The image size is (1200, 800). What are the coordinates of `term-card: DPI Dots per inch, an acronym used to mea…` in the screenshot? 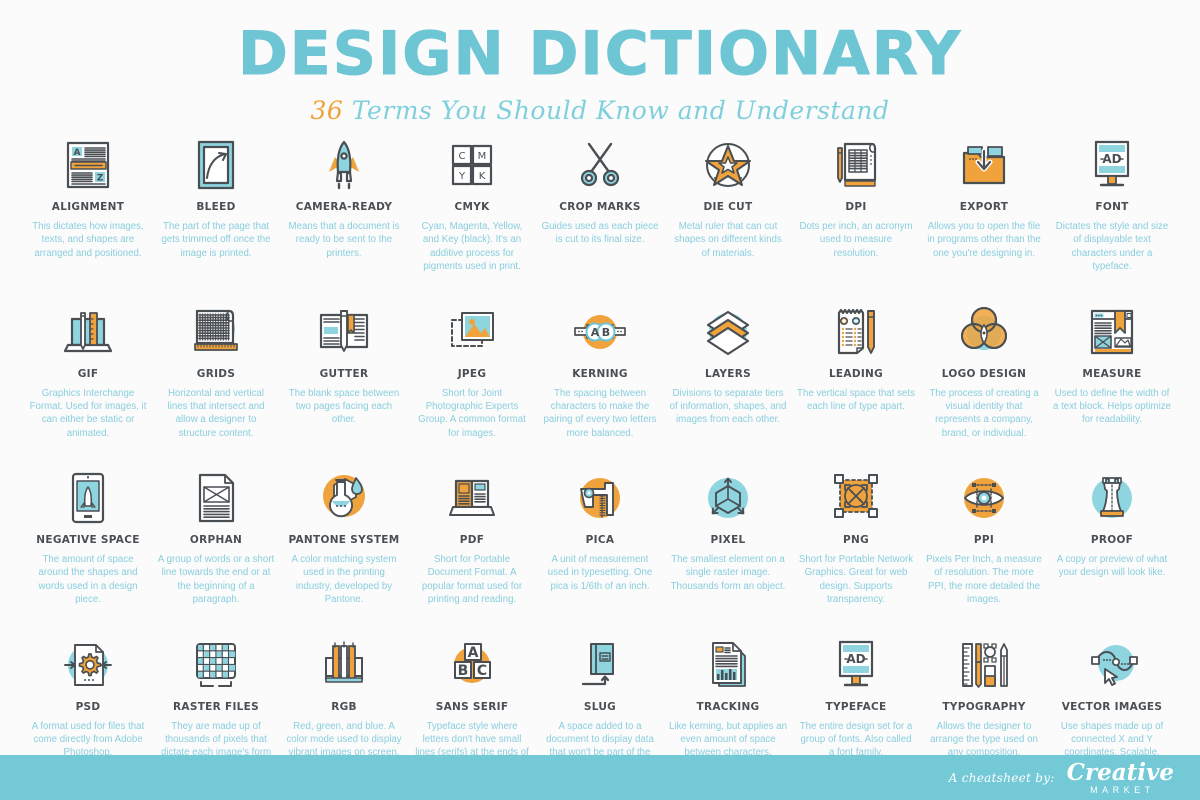 It's located at (856, 217).